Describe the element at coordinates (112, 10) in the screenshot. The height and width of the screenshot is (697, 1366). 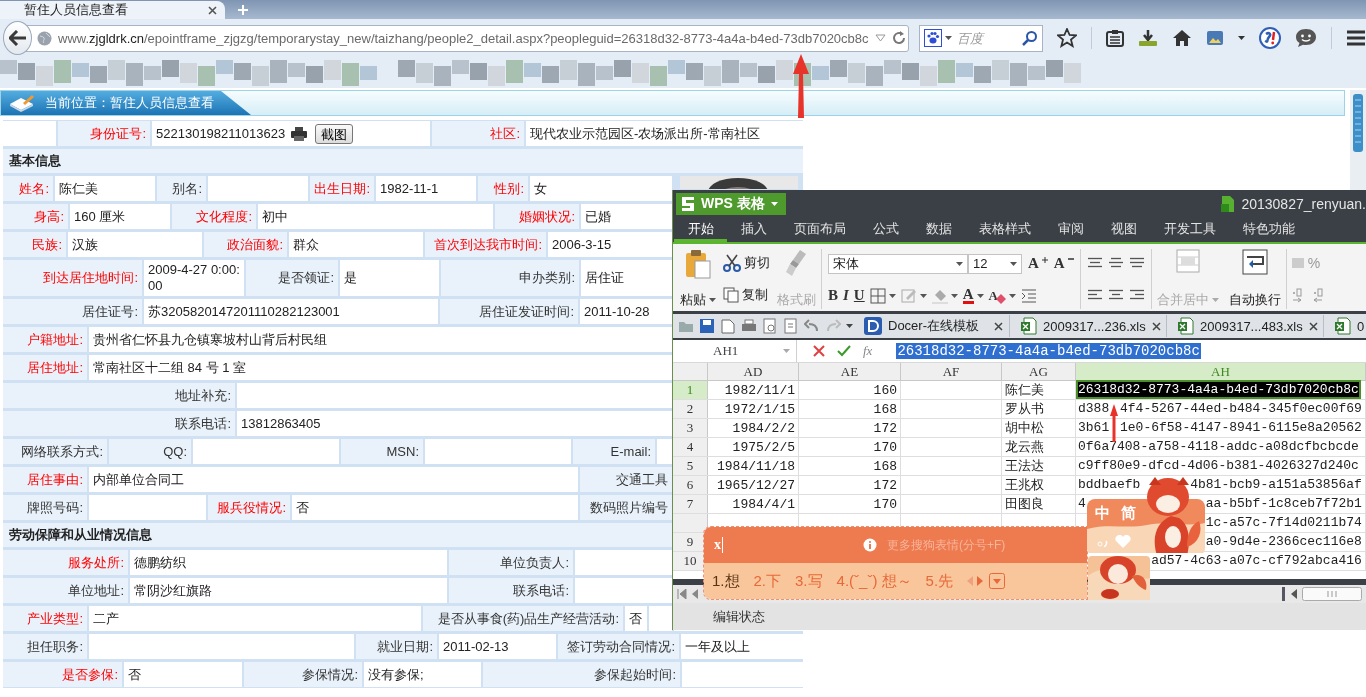
I see `browser-tab: 暂住人员信息查看` at that location.